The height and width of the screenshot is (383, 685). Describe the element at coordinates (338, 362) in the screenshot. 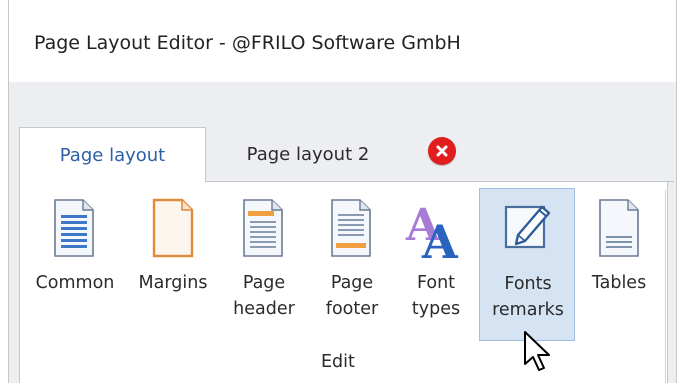

I see `group-label-edit: Edit` at that location.